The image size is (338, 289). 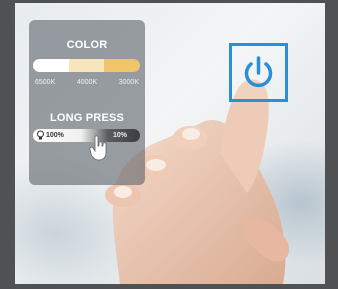 What do you see at coordinates (87, 45) in the screenshot?
I see `color-title: COLOR` at bounding box center [87, 45].